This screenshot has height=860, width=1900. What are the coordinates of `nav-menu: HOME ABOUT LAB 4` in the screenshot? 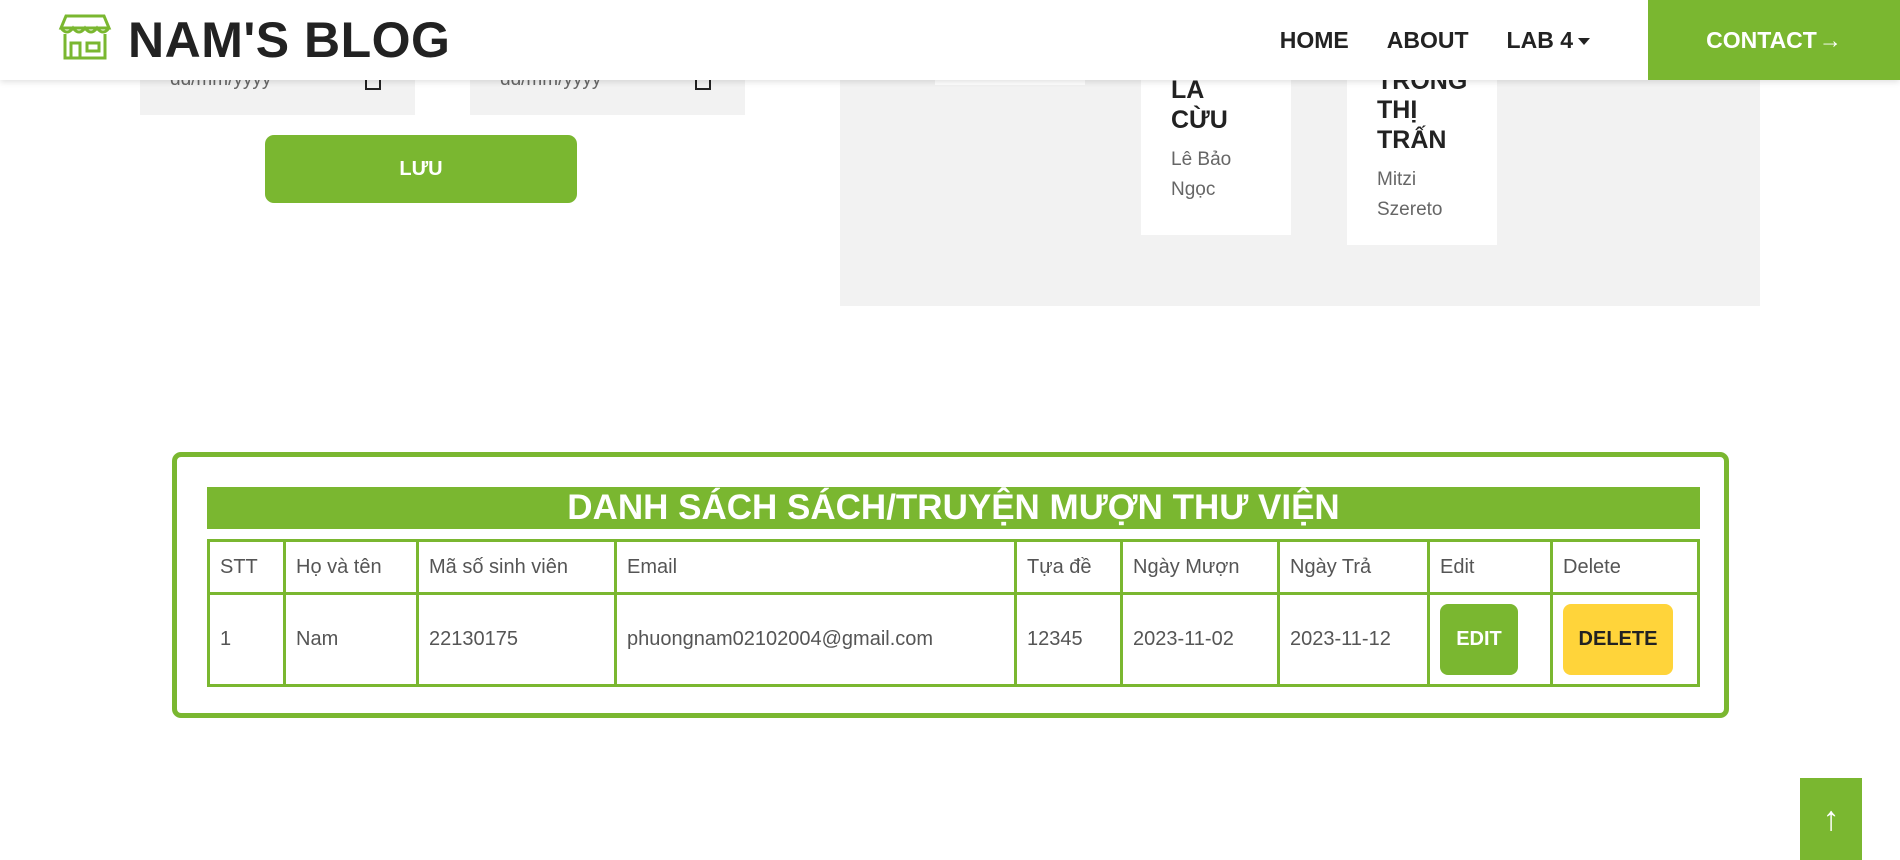 It's located at (1416, 40).